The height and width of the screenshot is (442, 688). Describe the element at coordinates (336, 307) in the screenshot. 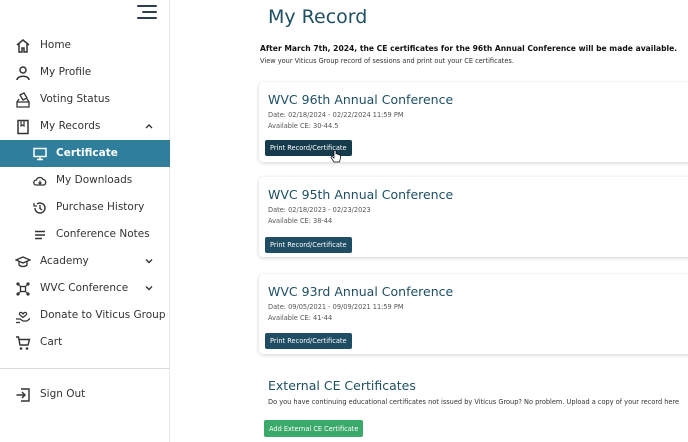

I see `card-date: Date: 09/05/2021 - 09/09/2021 11:59 PM` at that location.